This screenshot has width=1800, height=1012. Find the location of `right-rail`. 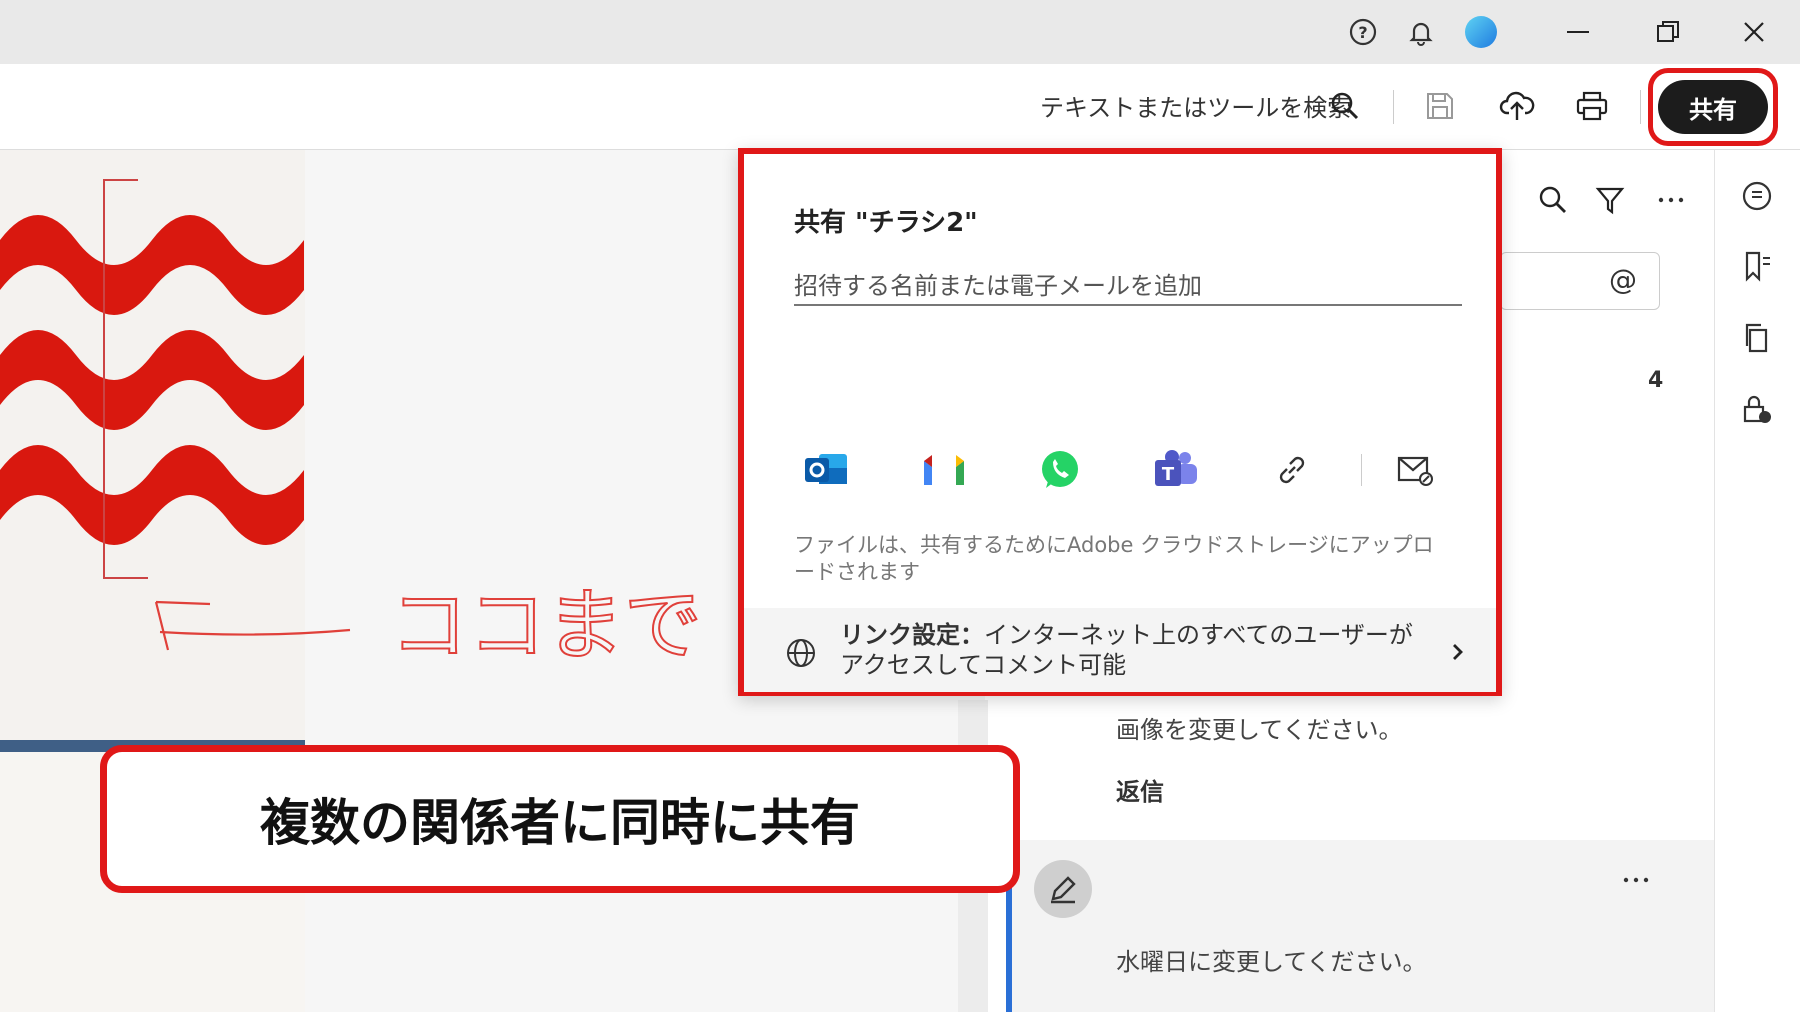

right-rail is located at coordinates (1757, 581).